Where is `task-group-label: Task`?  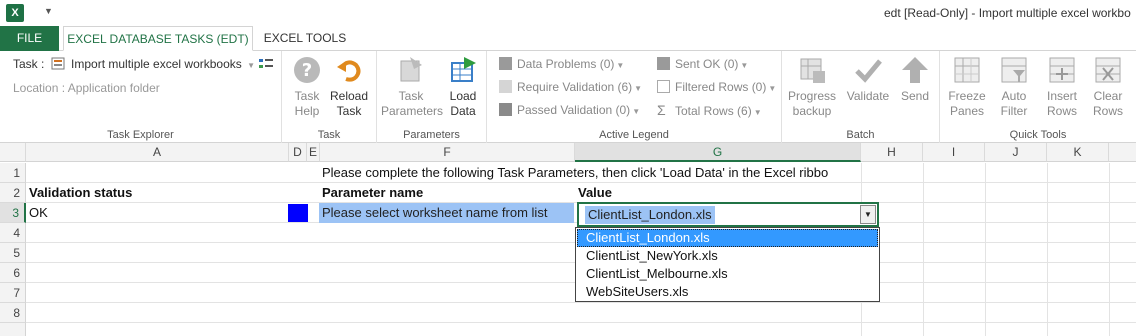 task-group-label: Task is located at coordinates (329, 135).